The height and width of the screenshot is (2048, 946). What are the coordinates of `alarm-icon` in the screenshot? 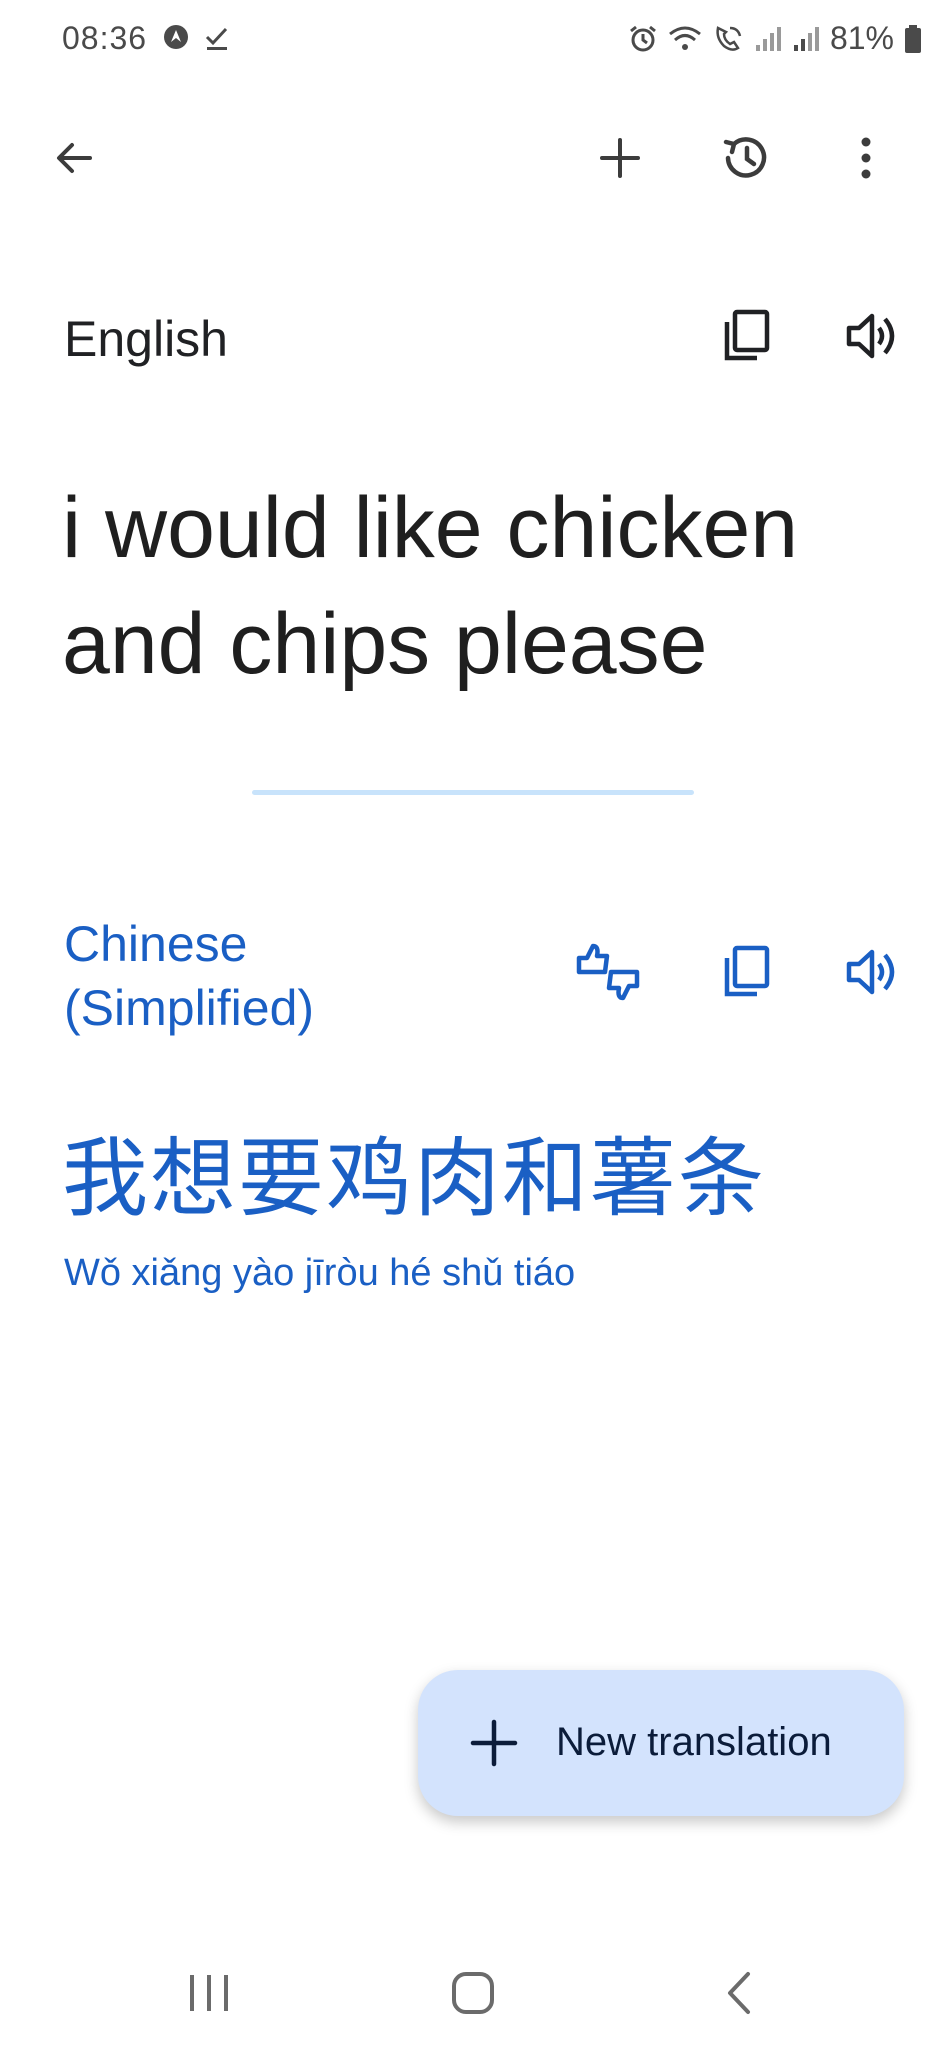 It's located at (643, 39).